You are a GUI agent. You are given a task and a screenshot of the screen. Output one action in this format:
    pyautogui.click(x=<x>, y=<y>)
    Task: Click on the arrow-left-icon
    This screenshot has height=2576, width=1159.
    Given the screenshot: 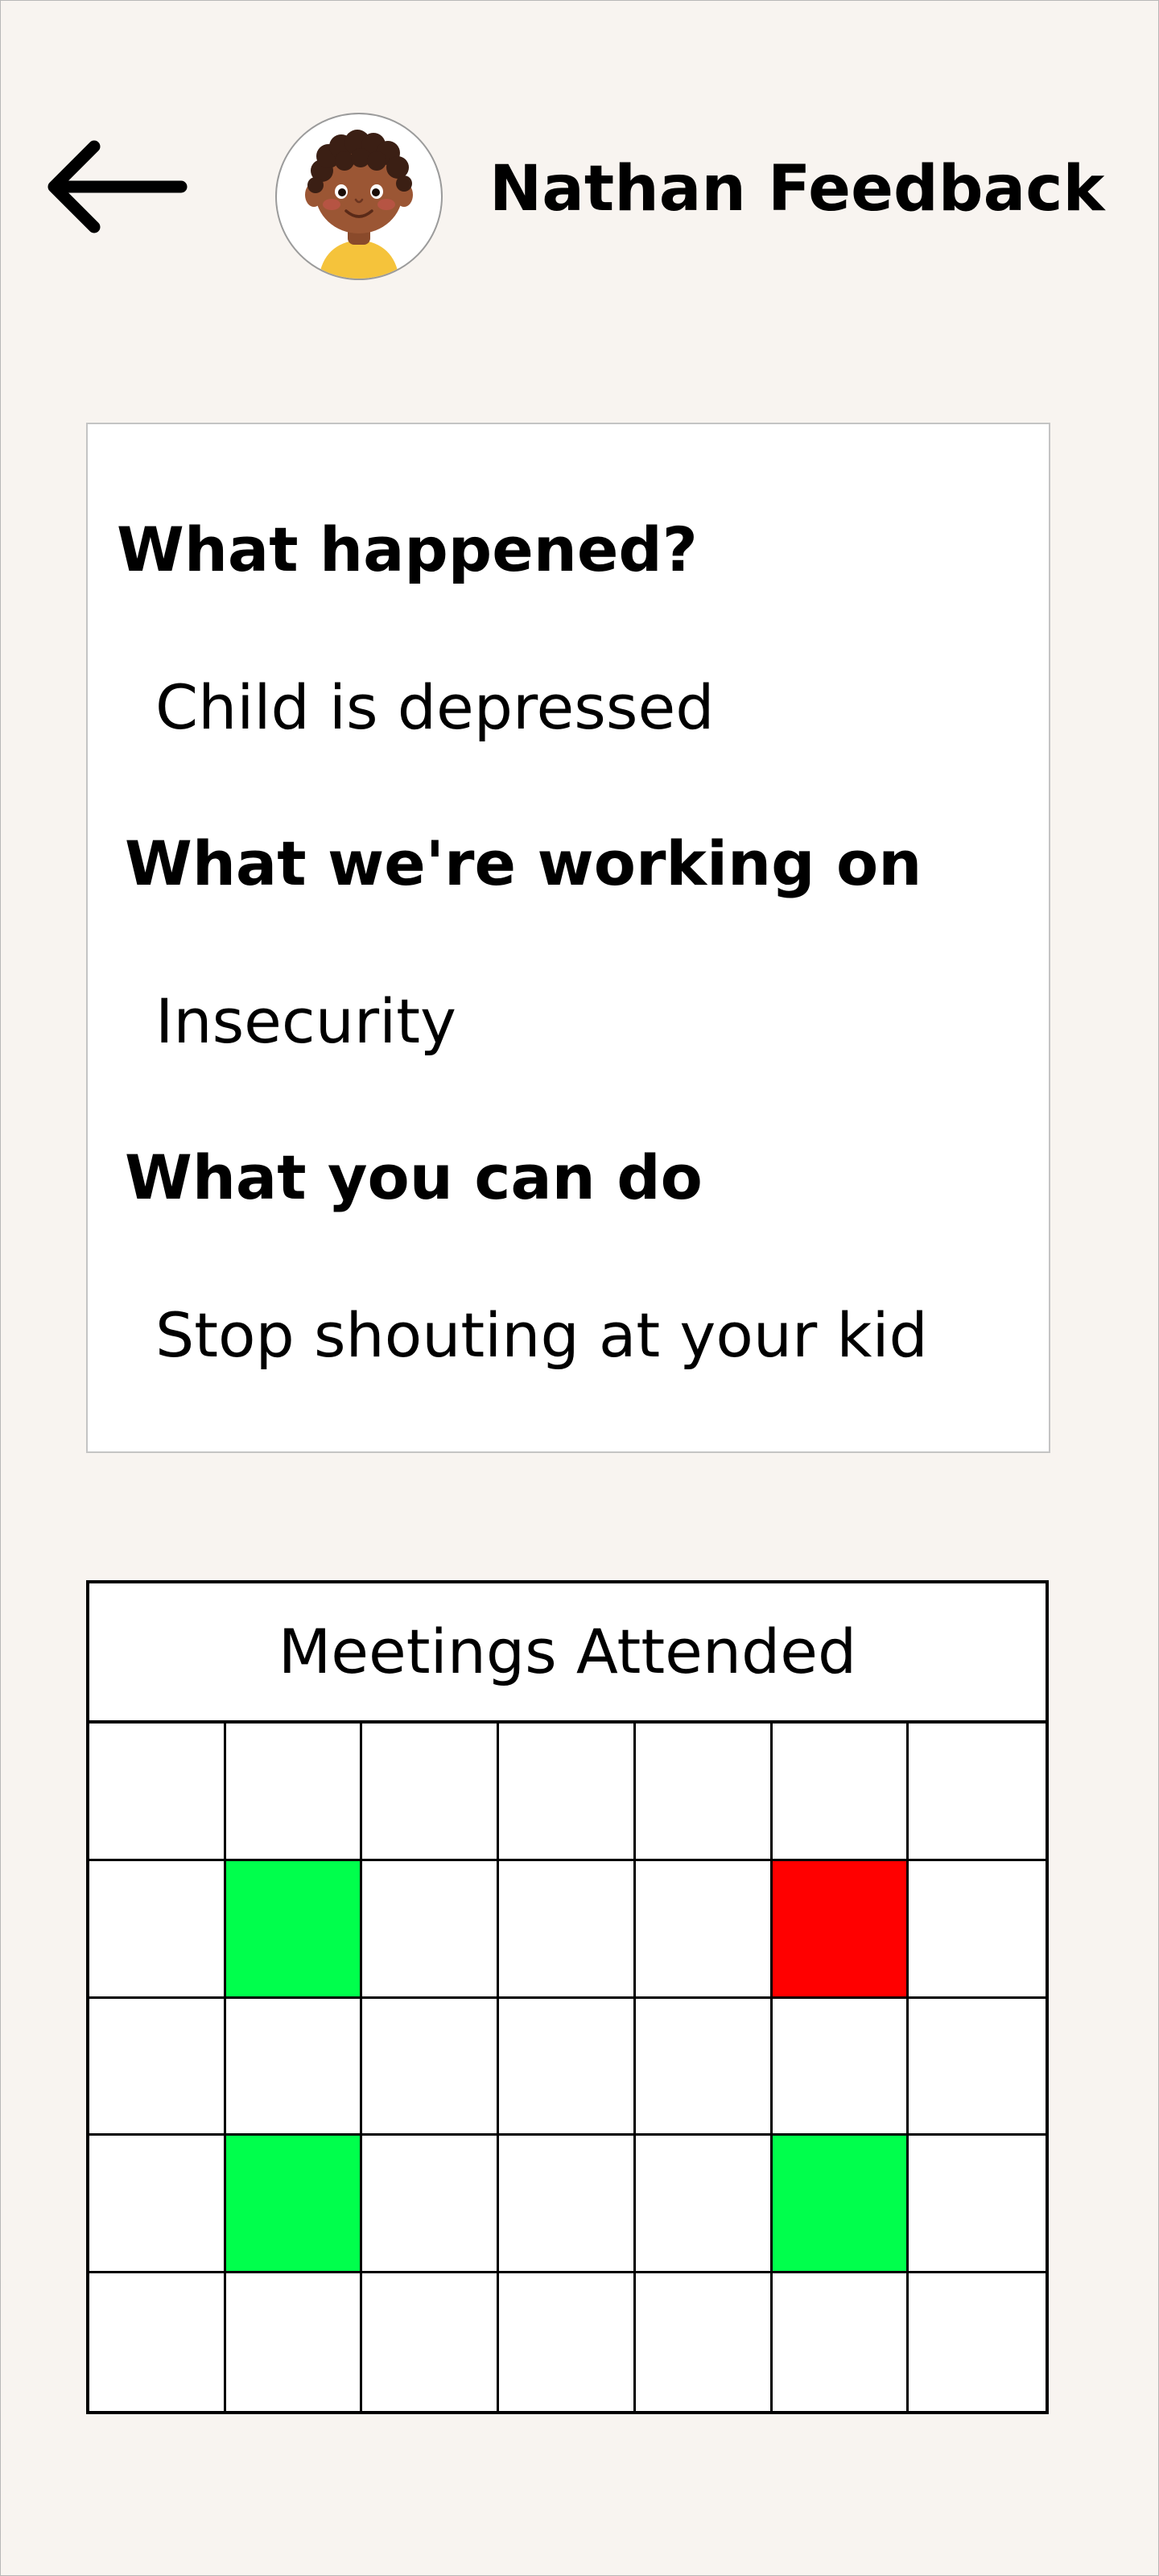 What is the action you would take?
    pyautogui.click(x=117, y=186)
    